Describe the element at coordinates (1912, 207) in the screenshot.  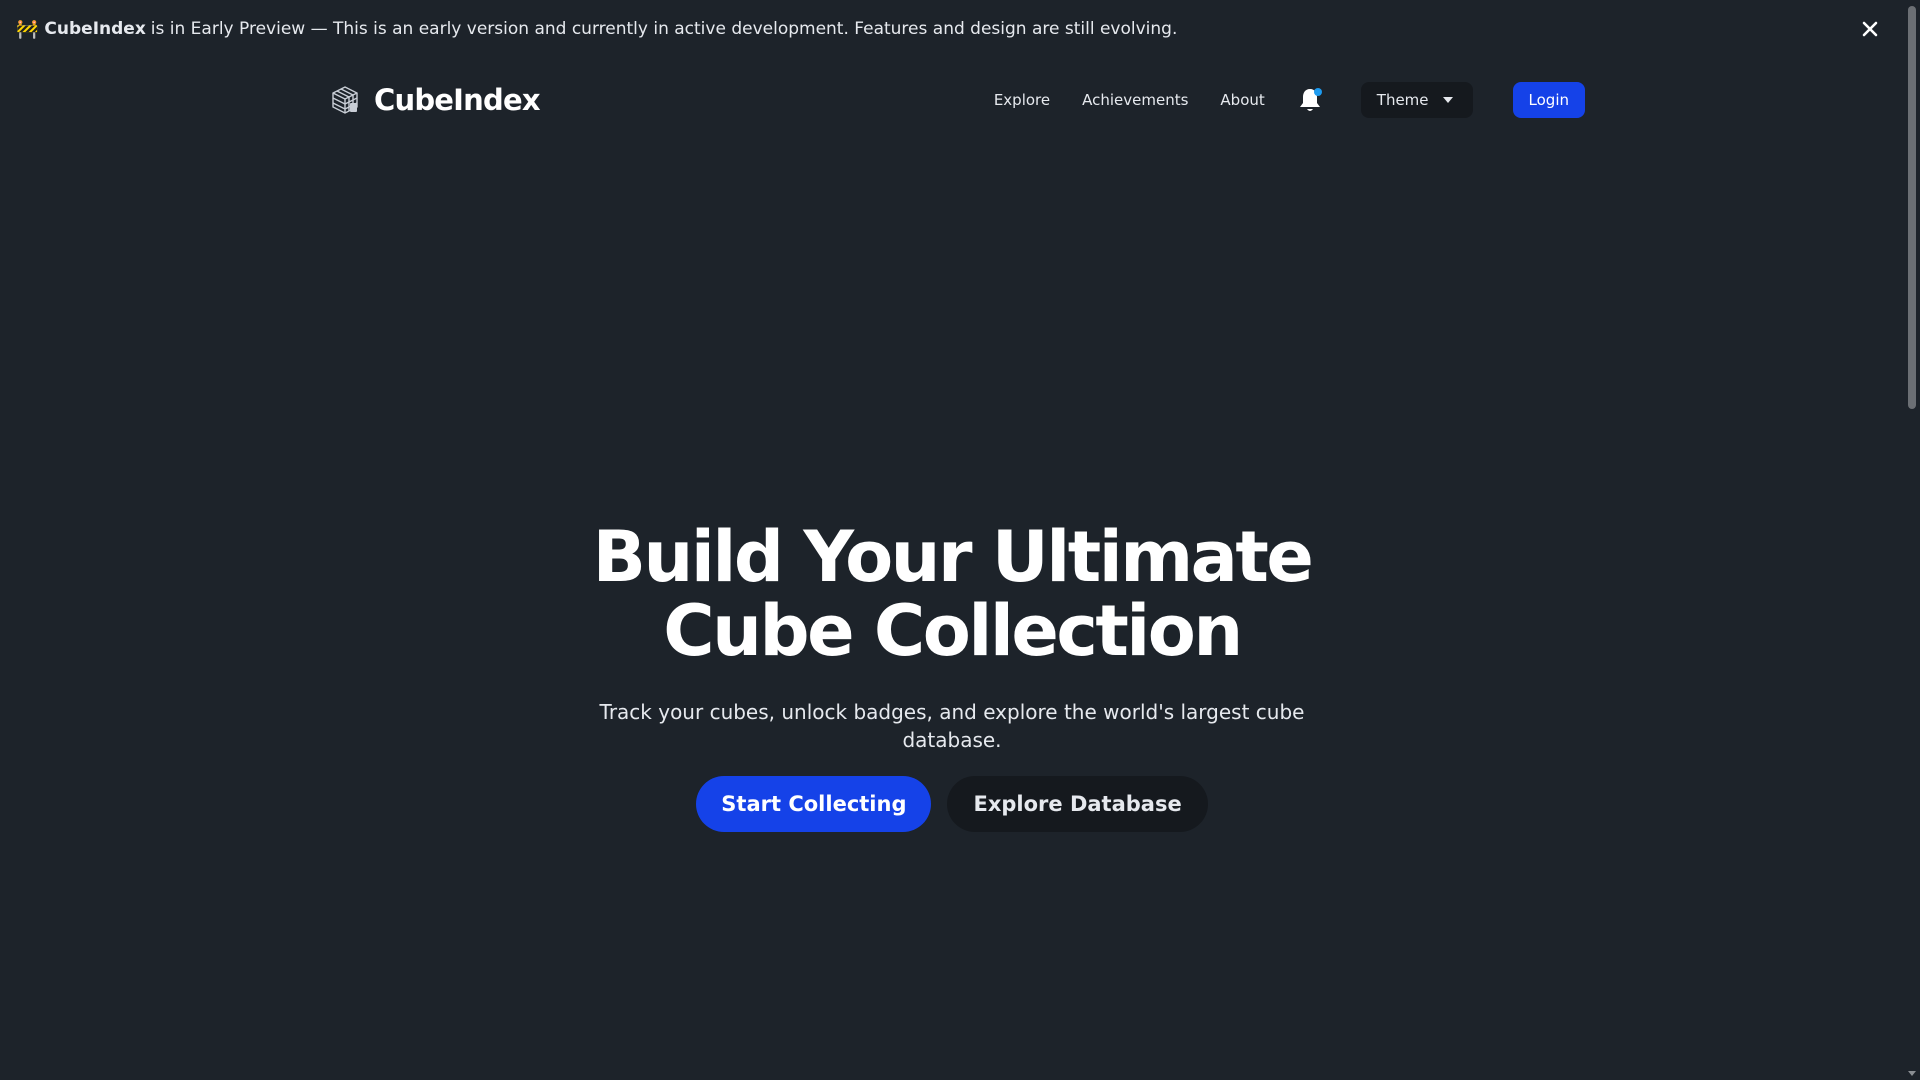
I see `scrollbar-thumb` at that location.